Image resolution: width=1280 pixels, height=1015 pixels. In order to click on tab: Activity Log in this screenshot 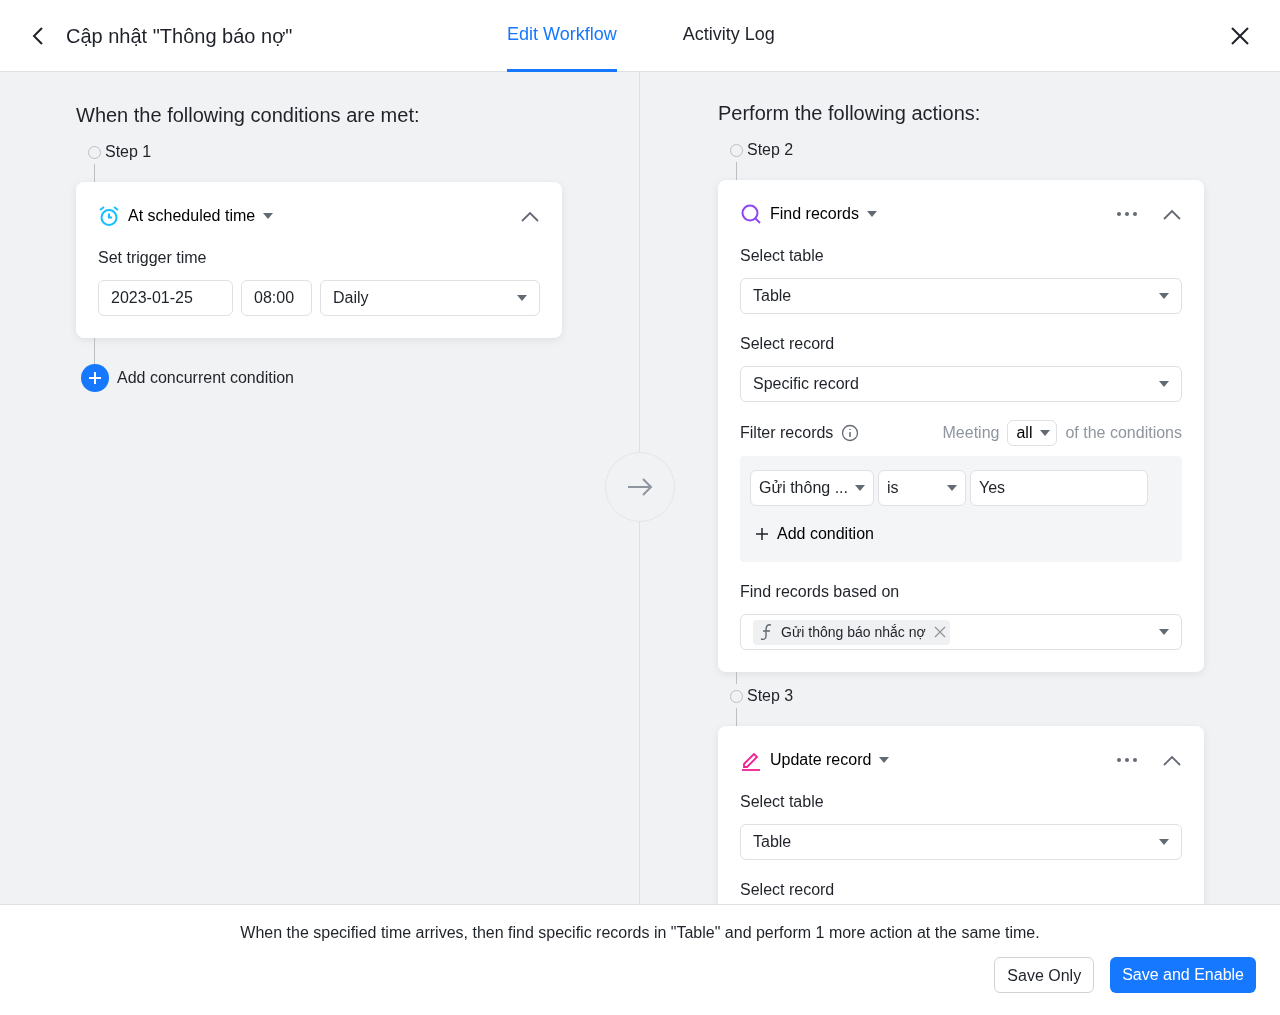, I will do `click(728, 36)`.